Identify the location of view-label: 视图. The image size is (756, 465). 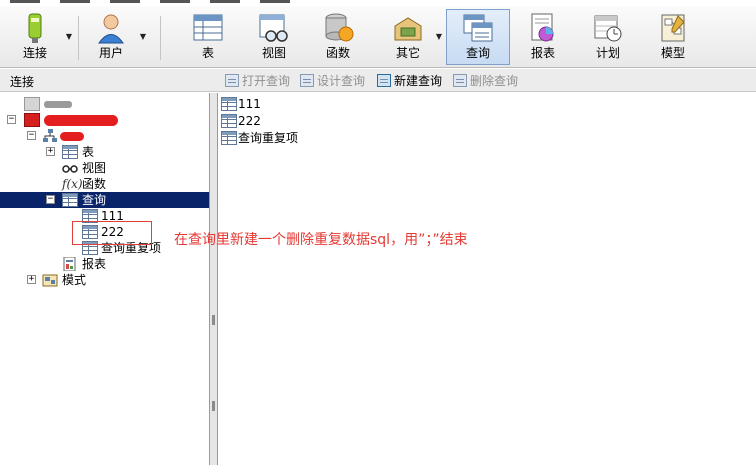
(273, 53).